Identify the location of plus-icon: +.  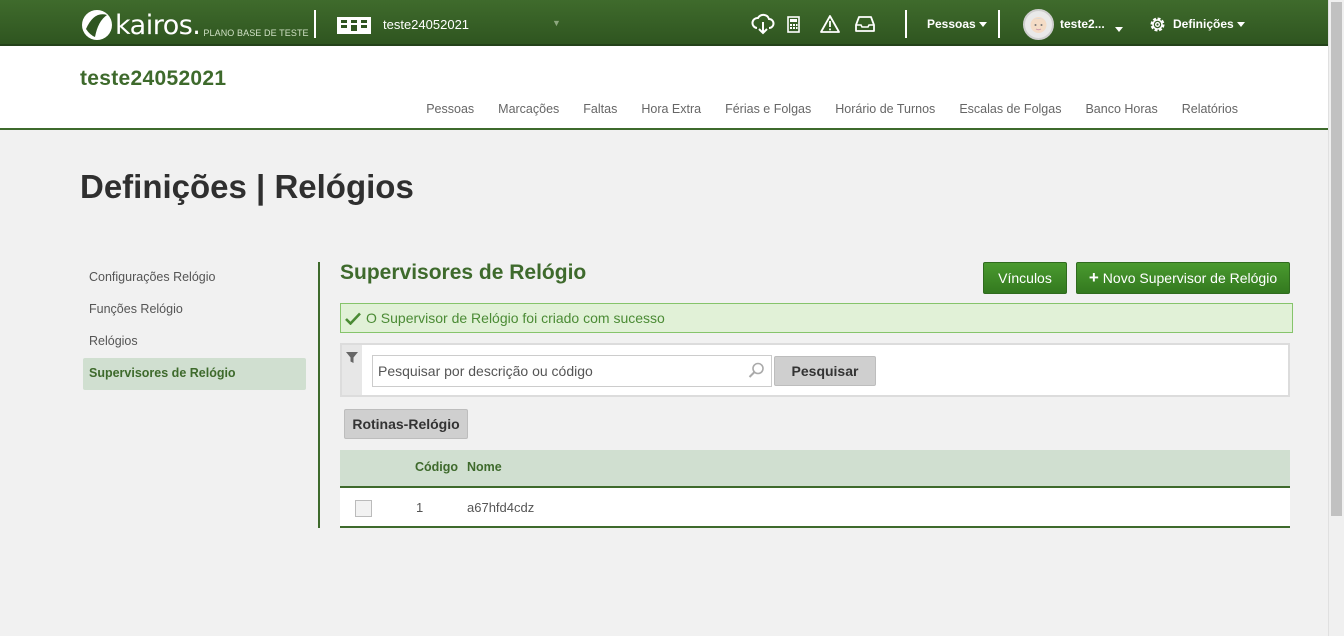
(1093, 277).